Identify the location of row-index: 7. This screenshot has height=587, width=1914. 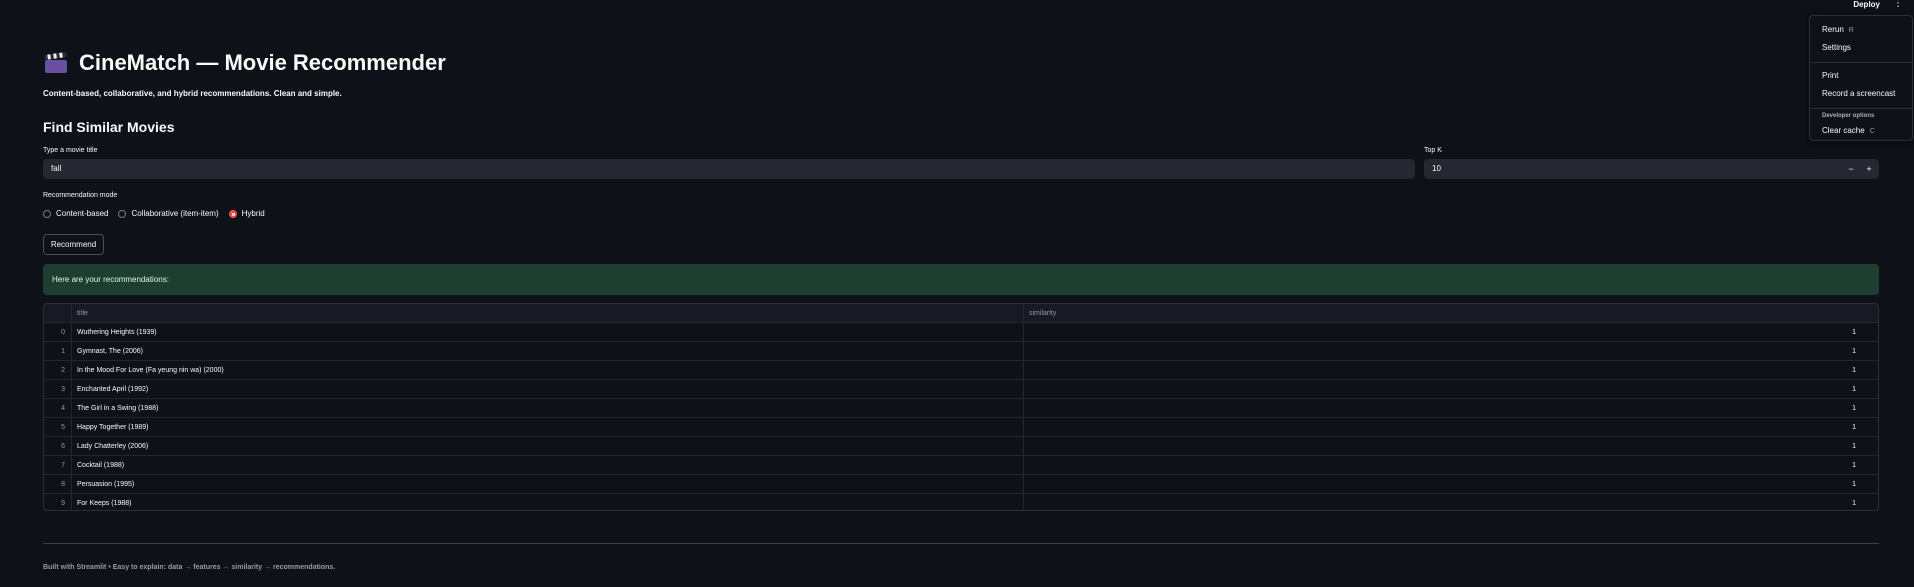
(58, 465).